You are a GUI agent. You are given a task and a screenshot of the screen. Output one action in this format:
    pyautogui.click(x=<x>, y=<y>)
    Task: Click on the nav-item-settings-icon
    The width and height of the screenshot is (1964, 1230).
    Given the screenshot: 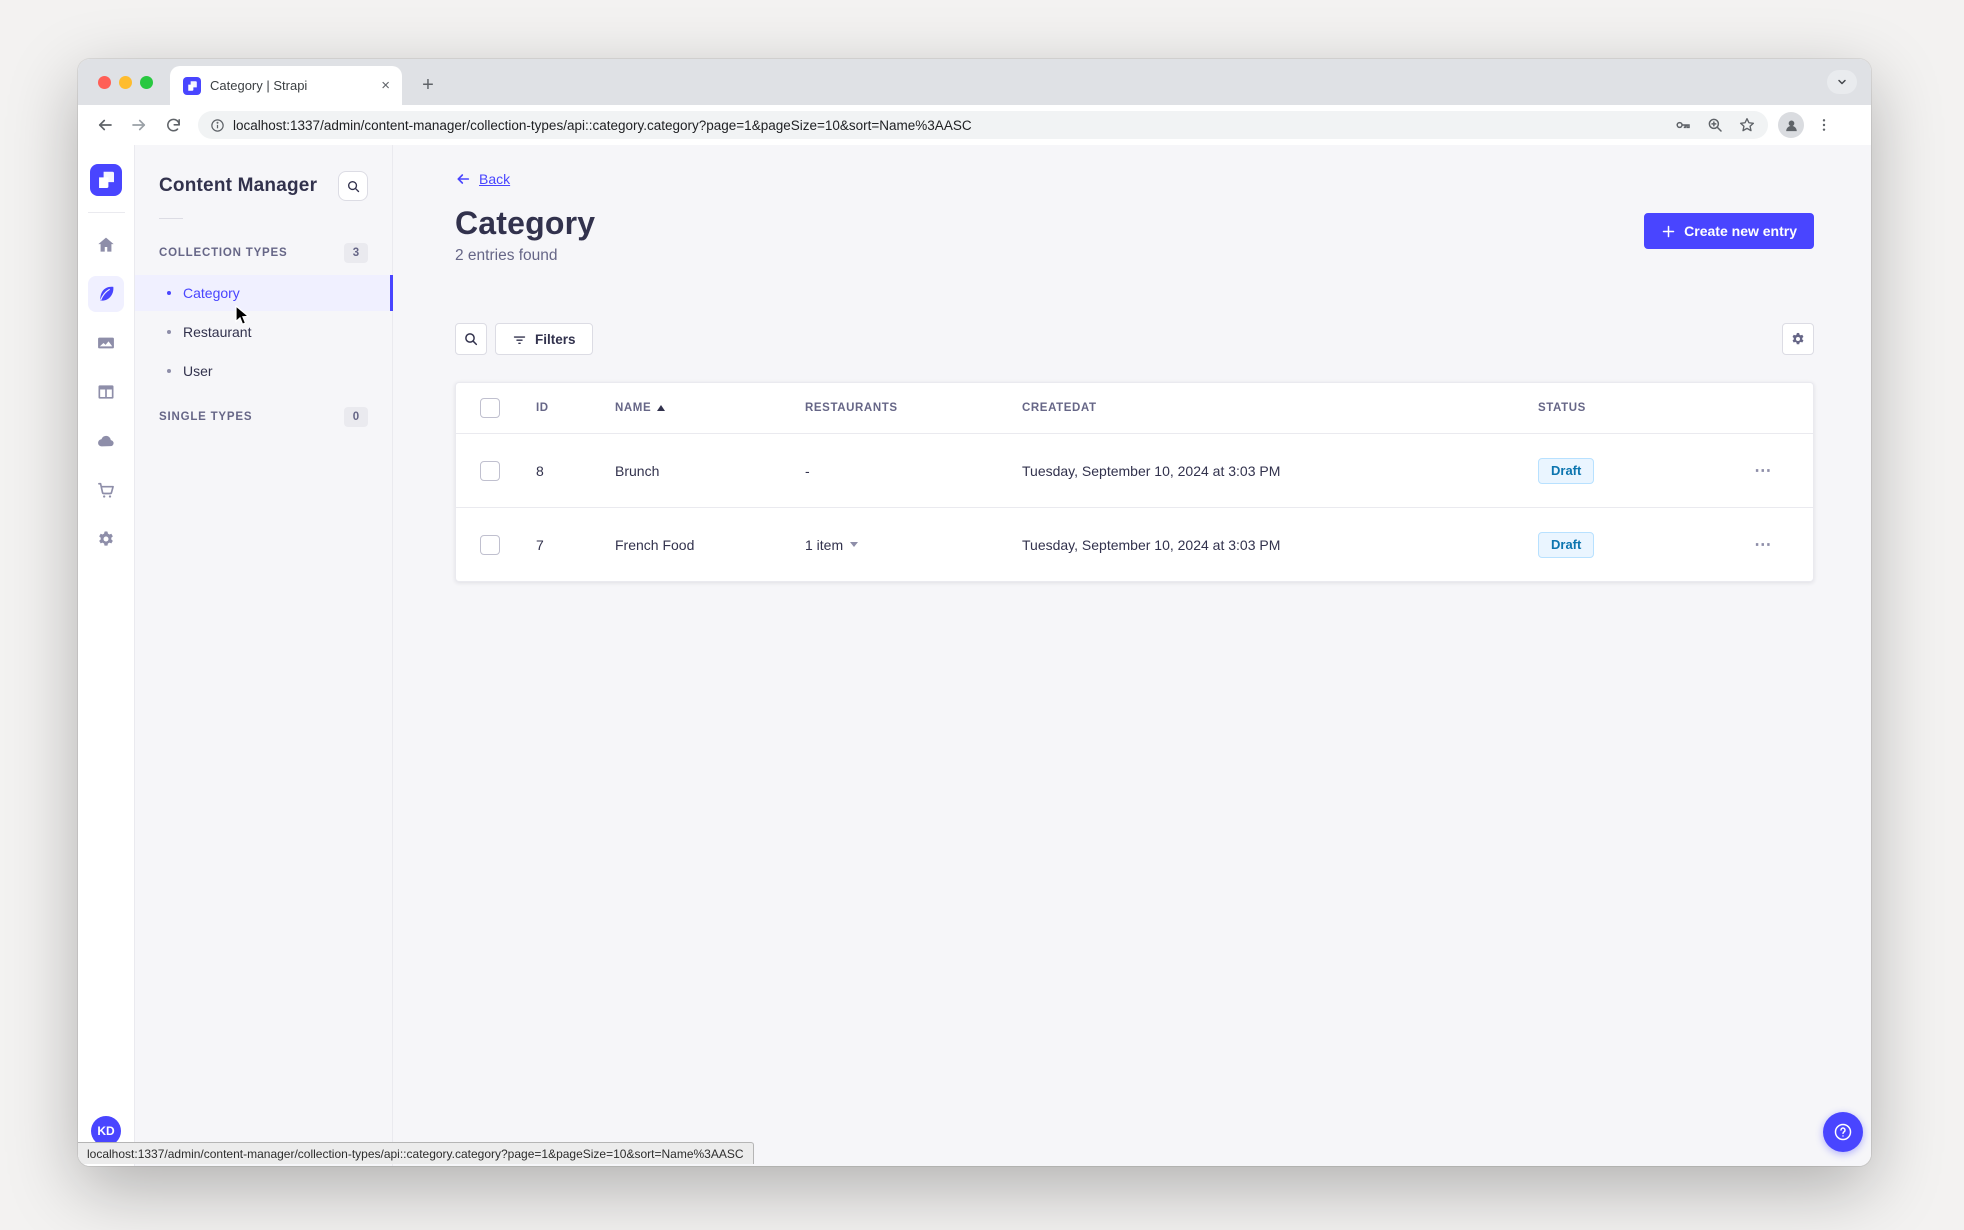 What is the action you would take?
    pyautogui.click(x=106, y=539)
    